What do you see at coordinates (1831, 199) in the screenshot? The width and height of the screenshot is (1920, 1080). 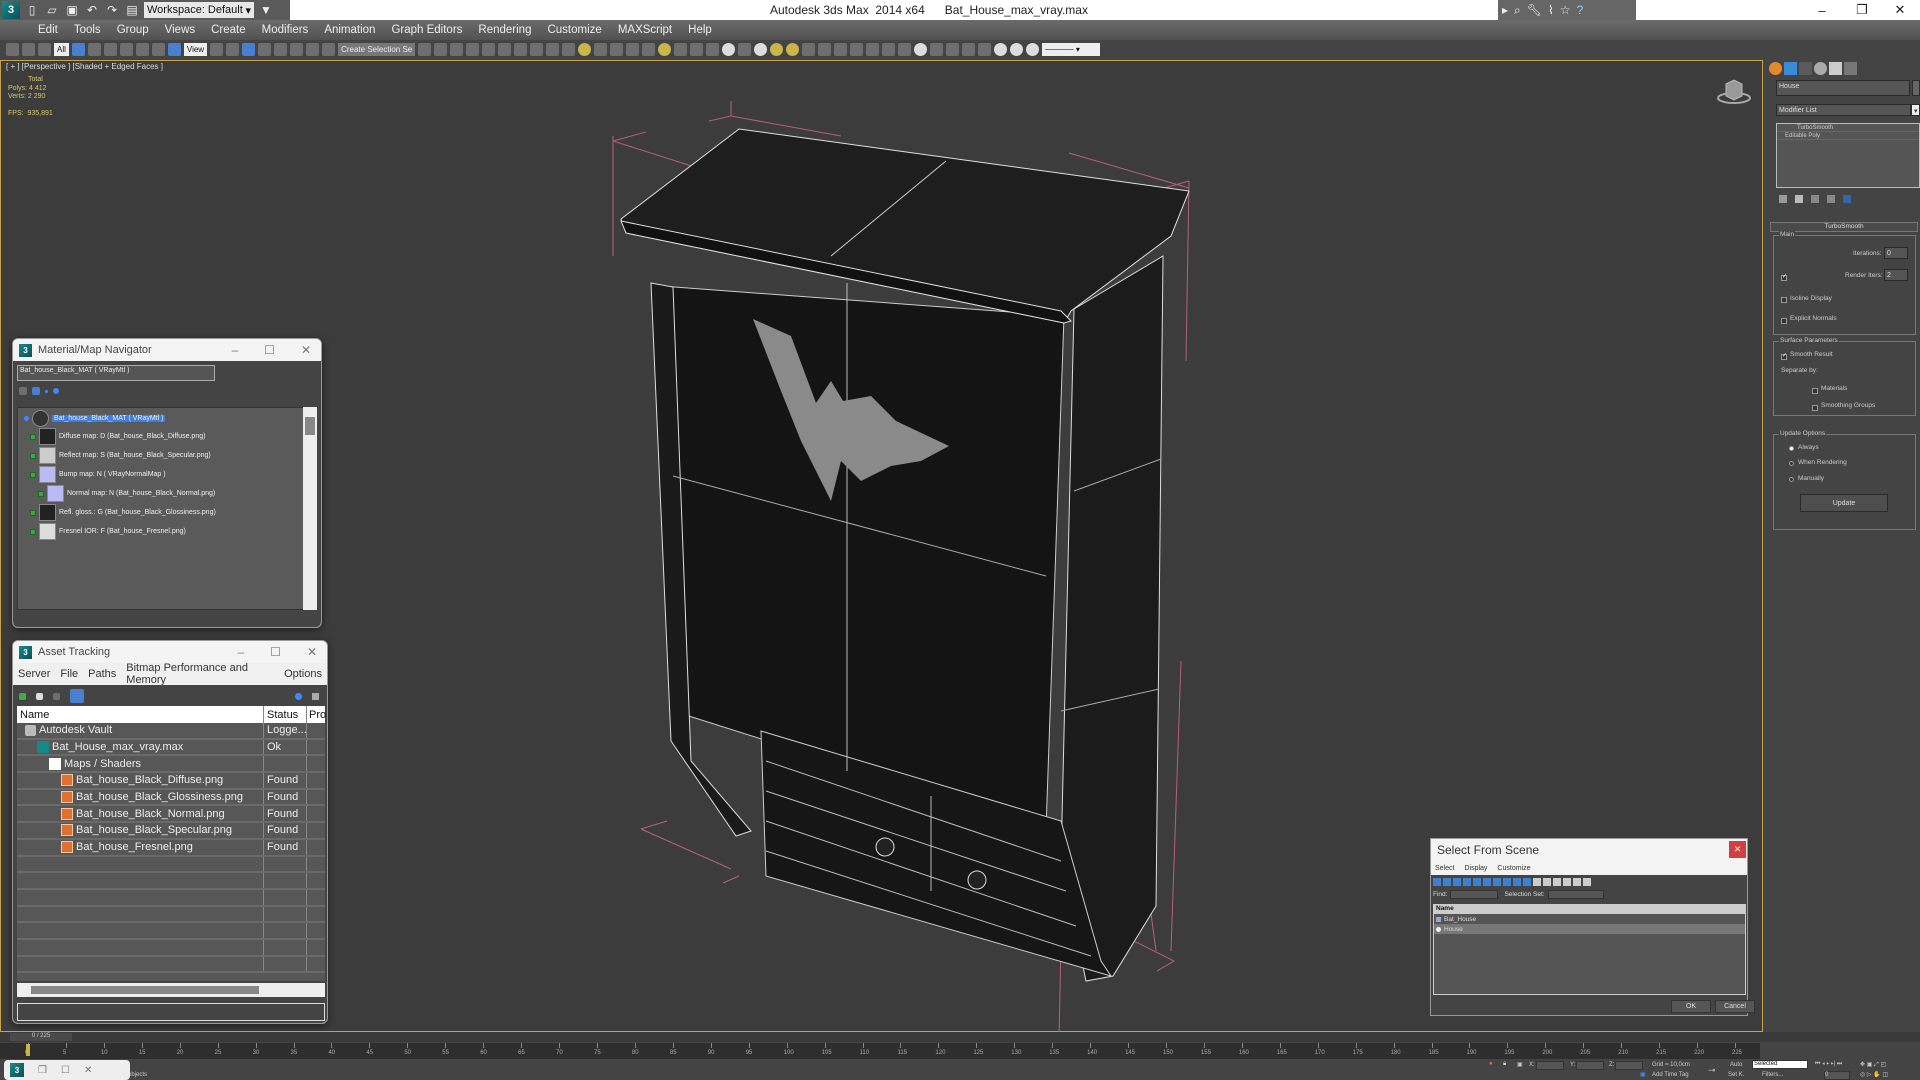 I see `remove-modifier-icon` at bounding box center [1831, 199].